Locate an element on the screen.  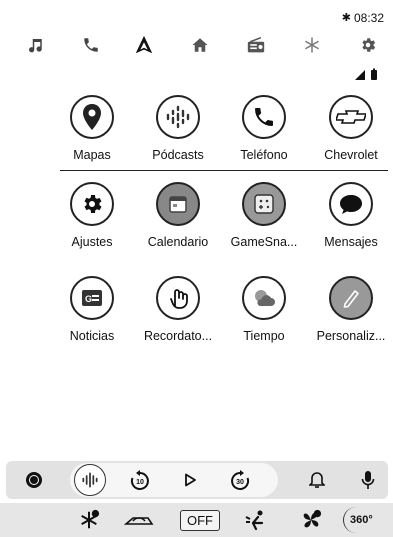
app-mapas: Mapas is located at coordinates (92, 128).